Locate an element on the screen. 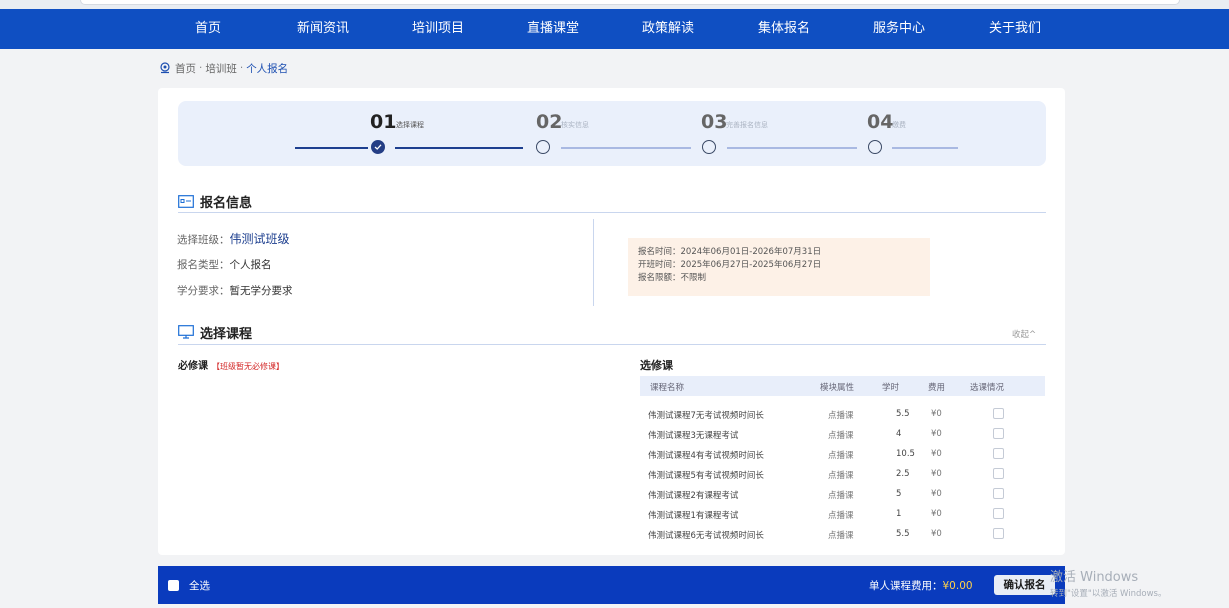 The image size is (1229, 608). confirm-signup-button: 确认报名 is located at coordinates (1024, 585).